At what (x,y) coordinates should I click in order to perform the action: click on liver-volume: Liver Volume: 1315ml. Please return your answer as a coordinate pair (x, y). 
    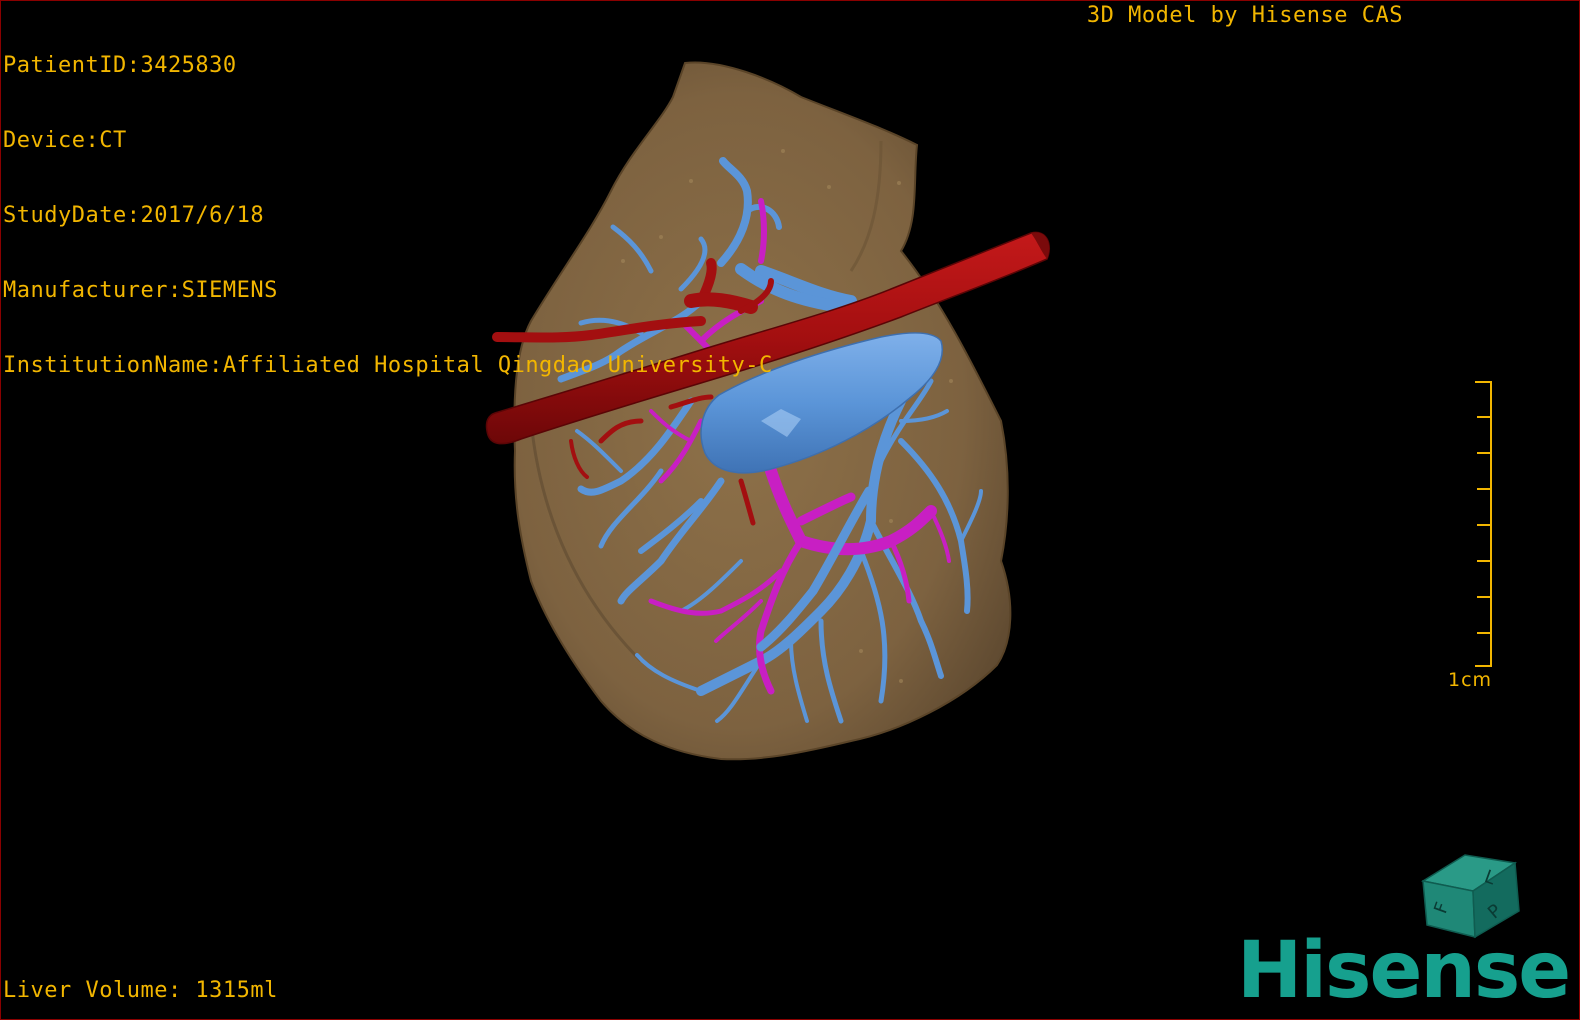
    Looking at the image, I should click on (140, 990).